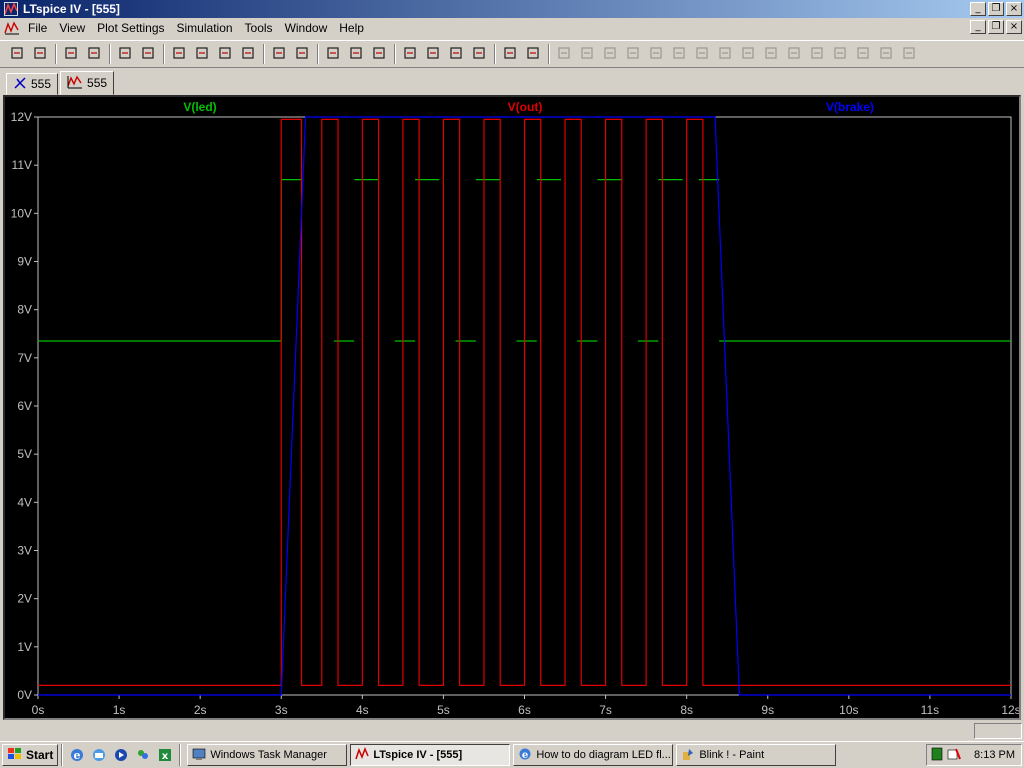 This screenshot has width=1024, height=768. I want to click on undo-button, so click(794, 54).